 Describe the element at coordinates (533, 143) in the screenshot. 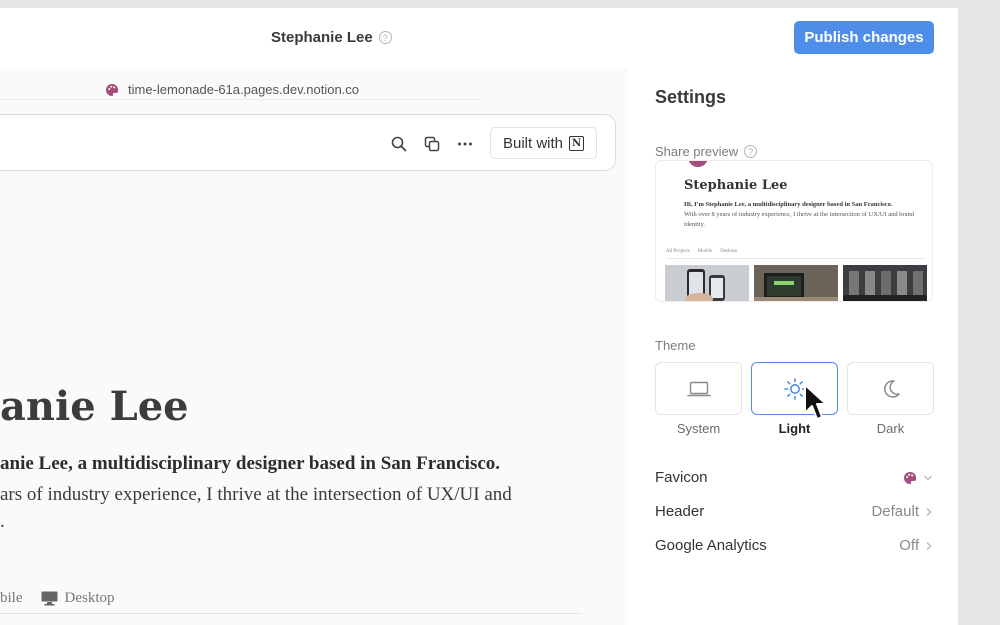

I see `built-with-label: Built with` at that location.